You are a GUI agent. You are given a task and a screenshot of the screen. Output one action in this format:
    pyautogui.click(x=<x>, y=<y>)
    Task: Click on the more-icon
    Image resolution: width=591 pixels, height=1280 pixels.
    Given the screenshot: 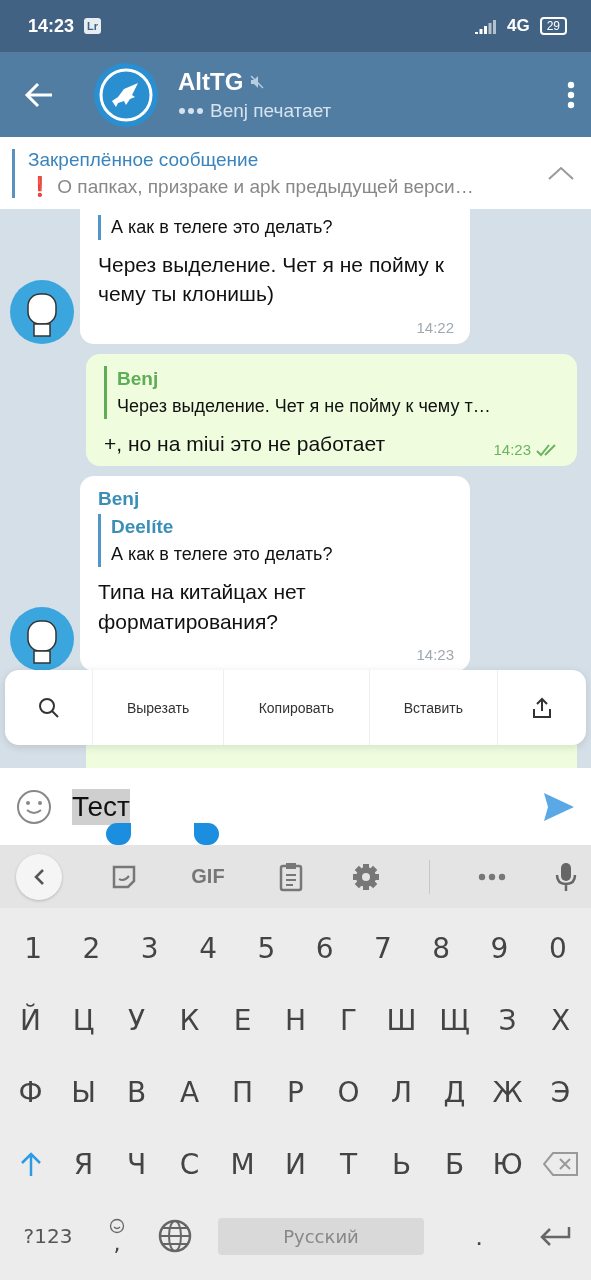 What is the action you would take?
    pyautogui.click(x=492, y=876)
    